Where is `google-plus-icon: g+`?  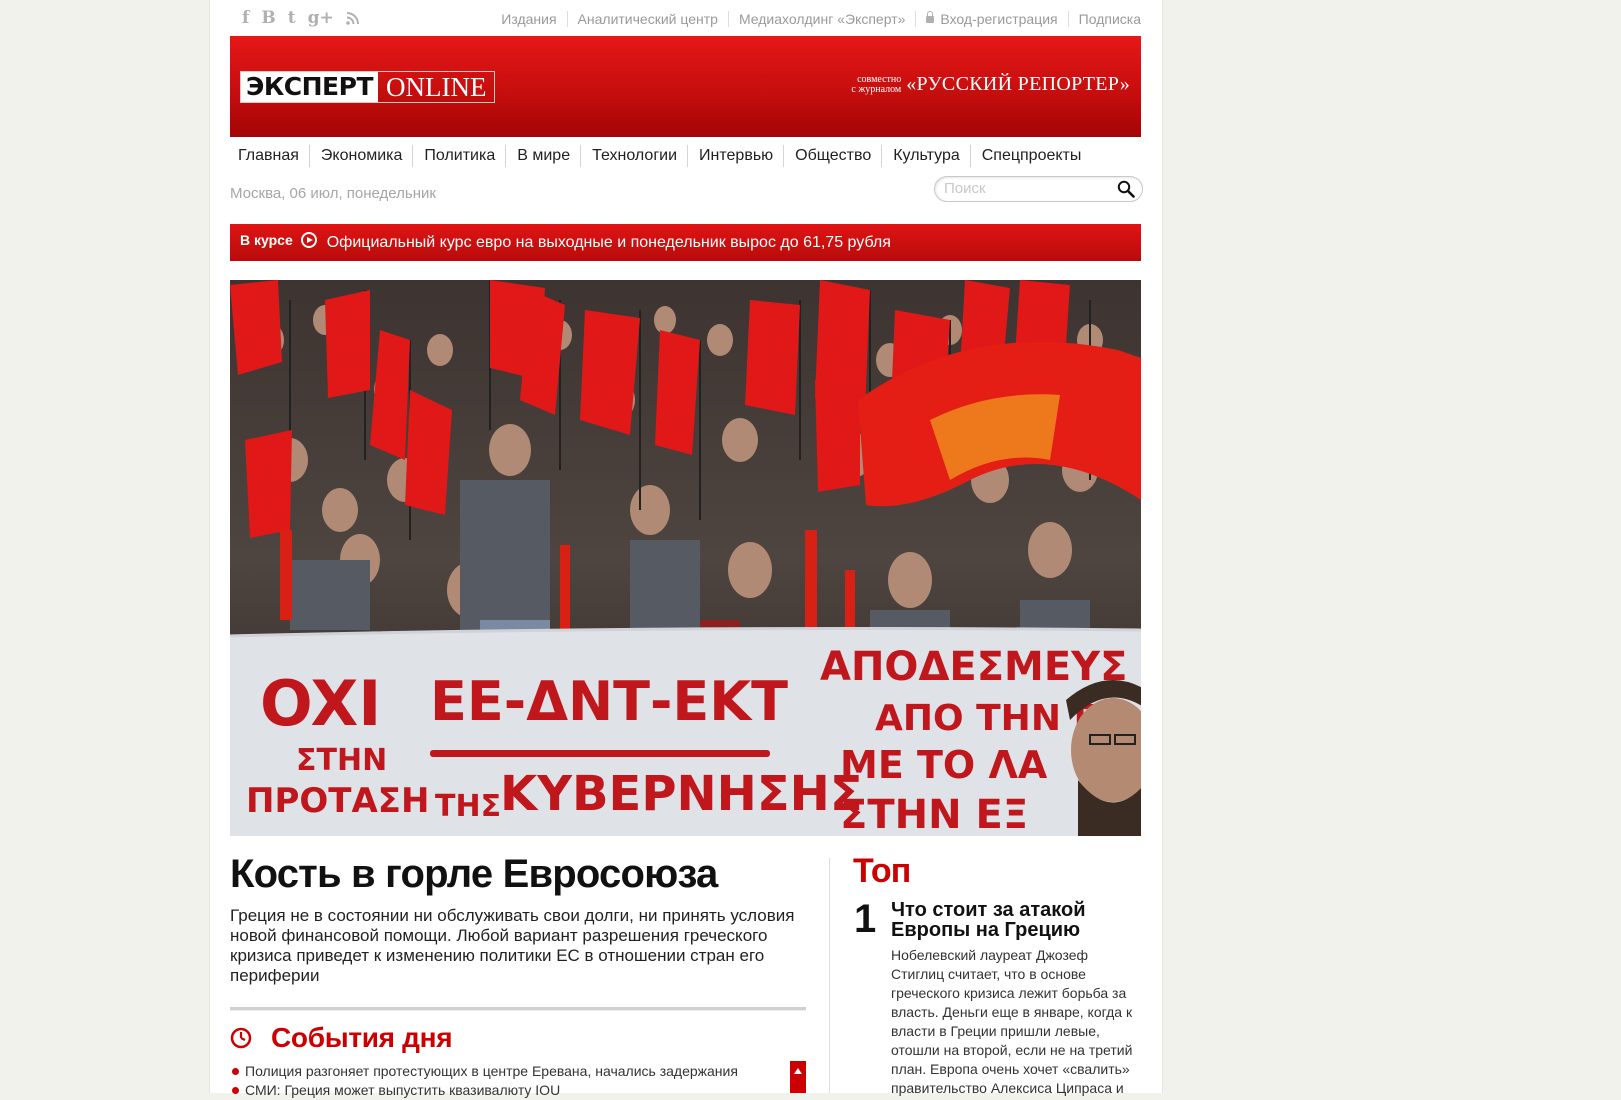
google-plus-icon: g+ is located at coordinates (321, 18).